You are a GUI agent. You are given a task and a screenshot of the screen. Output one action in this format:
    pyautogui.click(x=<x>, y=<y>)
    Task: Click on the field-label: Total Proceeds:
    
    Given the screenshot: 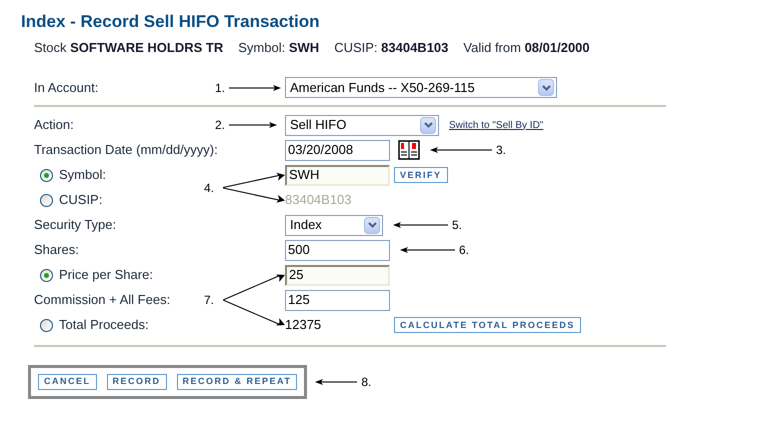 What is the action you would take?
    pyautogui.click(x=104, y=325)
    